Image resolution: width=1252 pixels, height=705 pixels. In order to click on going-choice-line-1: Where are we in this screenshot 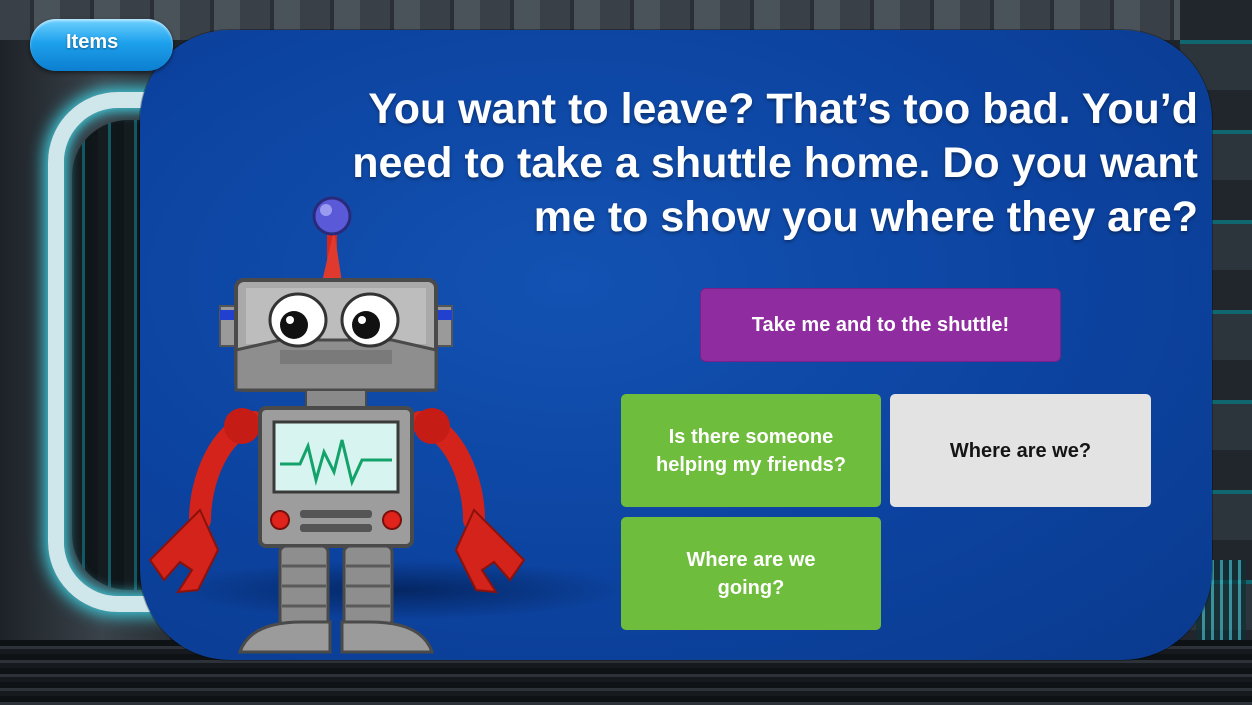, I will do `click(751, 559)`.